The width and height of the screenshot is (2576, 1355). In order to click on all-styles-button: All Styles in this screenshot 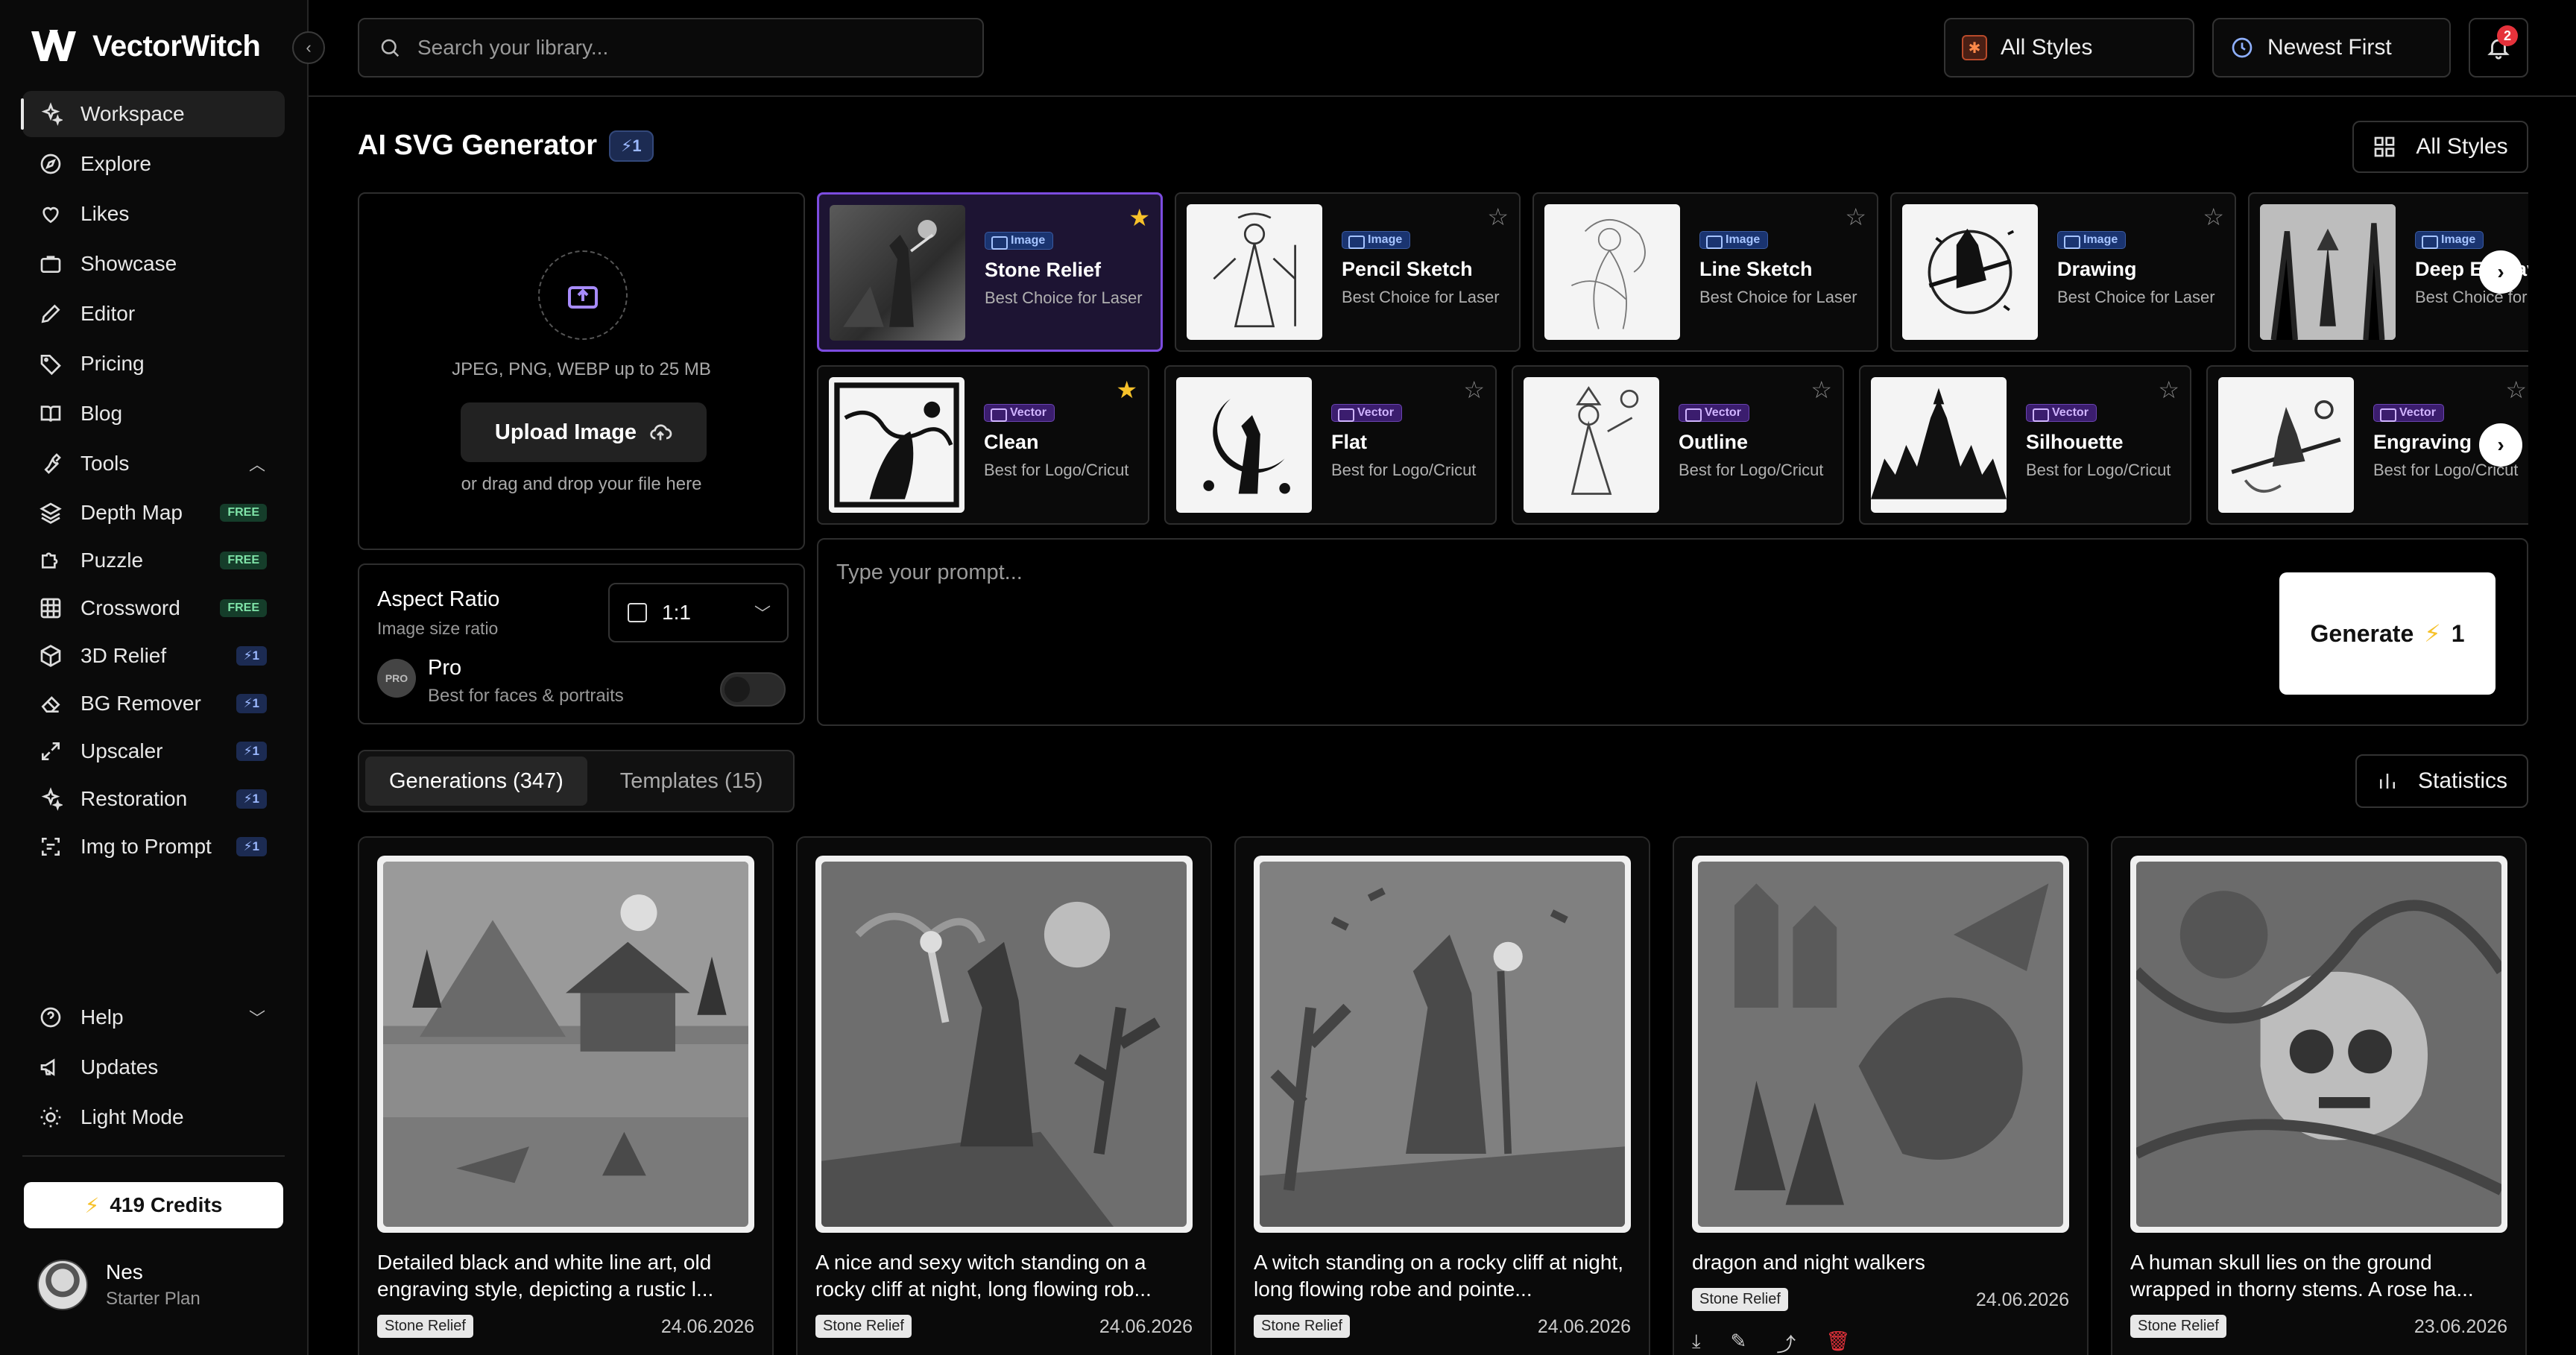, I will do `click(2440, 147)`.